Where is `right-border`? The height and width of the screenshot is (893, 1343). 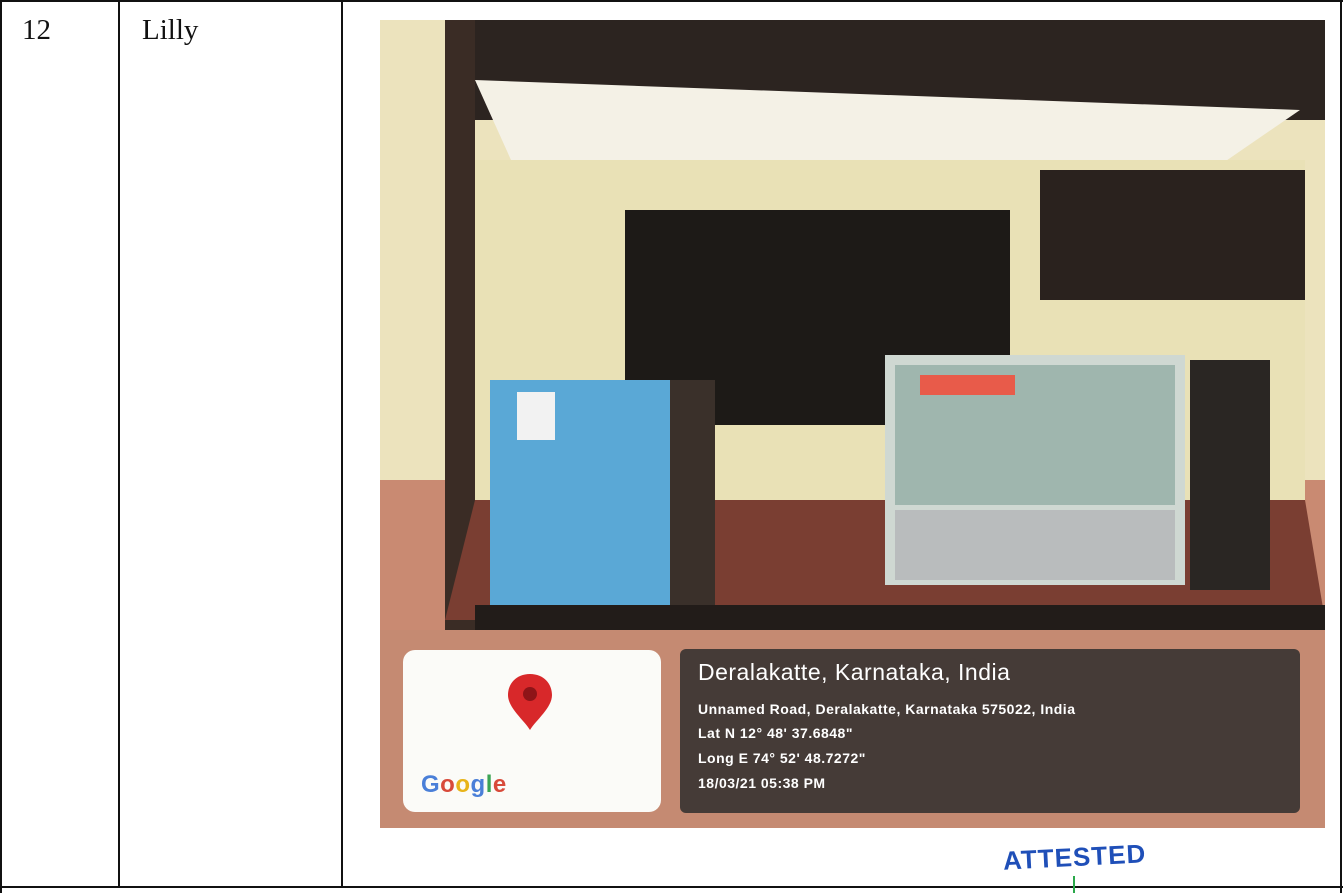
right-border is located at coordinates (1341, 446).